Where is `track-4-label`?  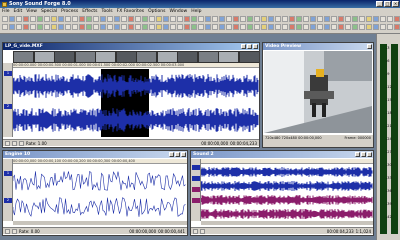
track-4-label is located at coordinates (196, 200).